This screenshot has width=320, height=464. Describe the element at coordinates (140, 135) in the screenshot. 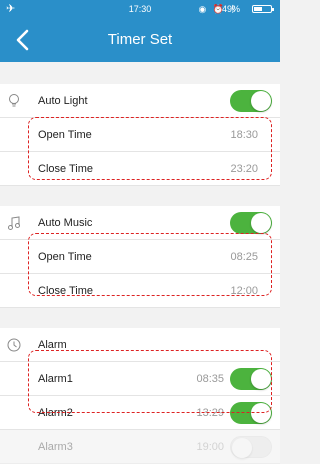

I see `light-open-time-row: Open Time 18:30` at that location.